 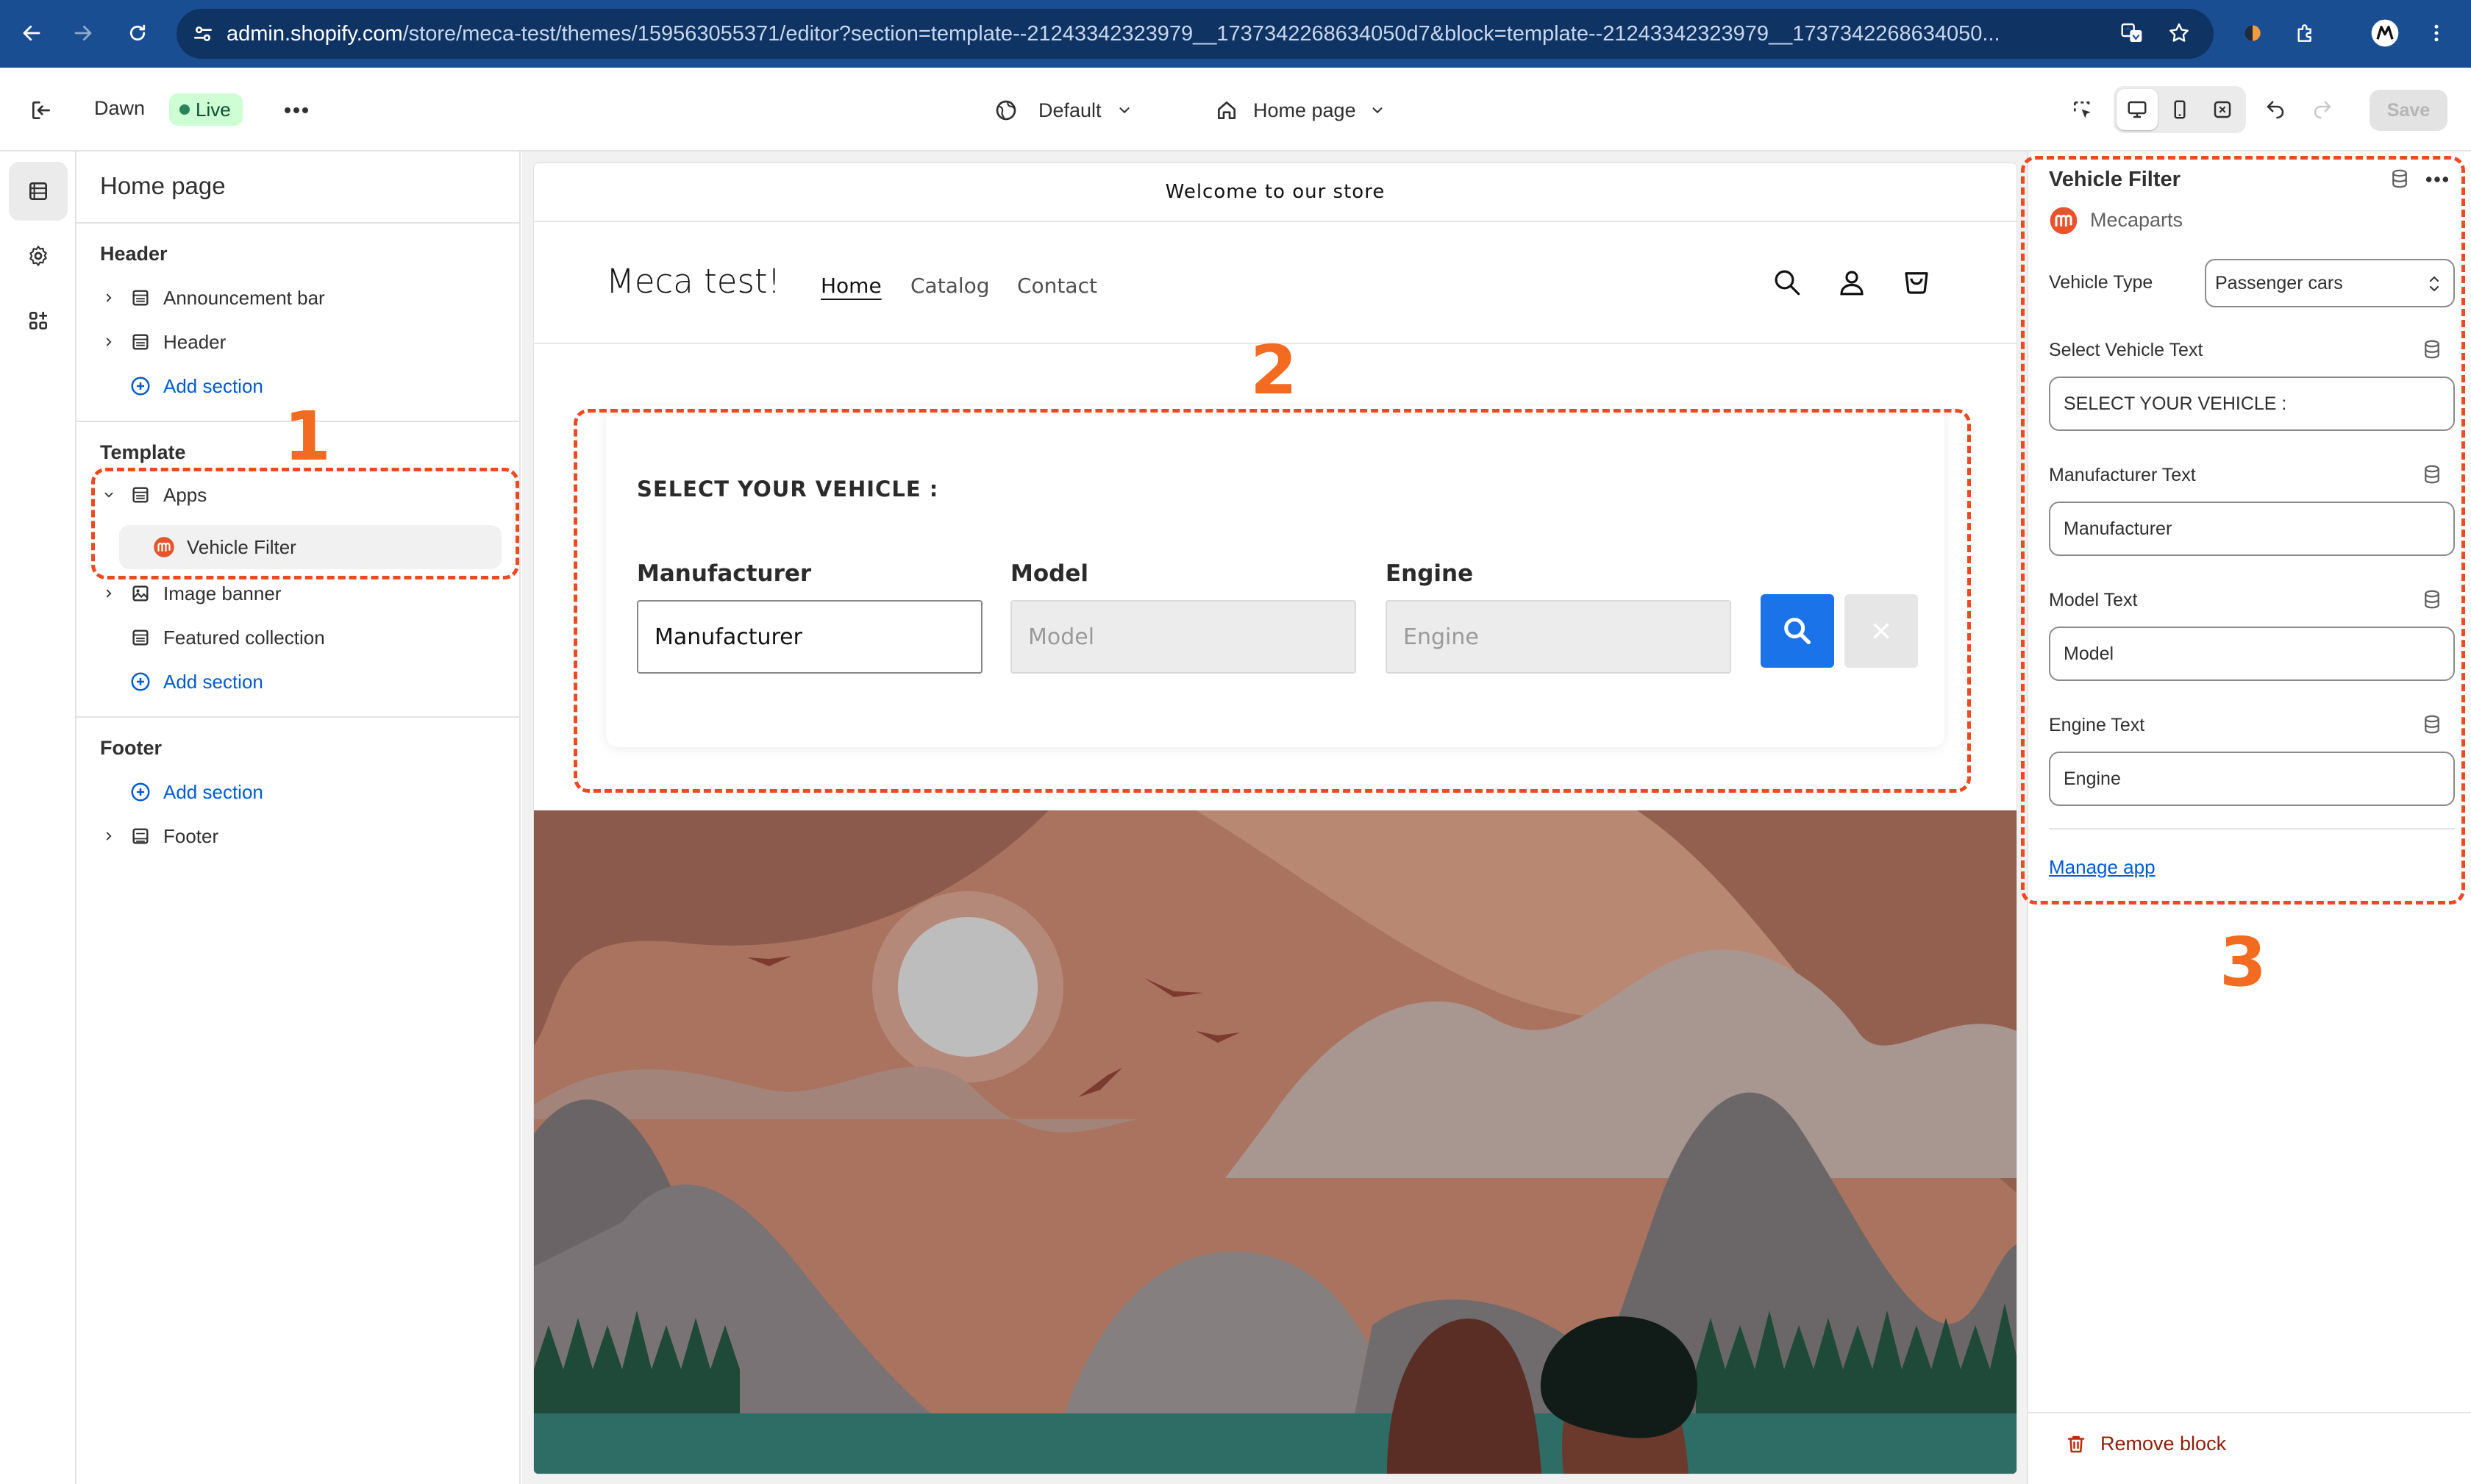 What do you see at coordinates (38, 255) in the screenshot?
I see `theme-settings-gear-icon` at bounding box center [38, 255].